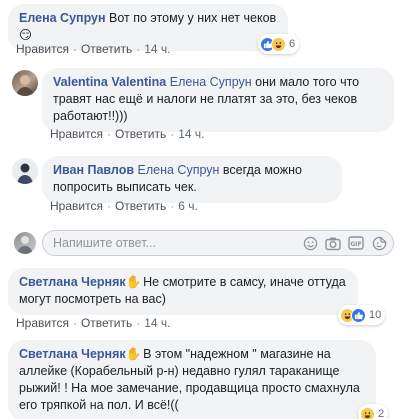  What do you see at coordinates (379, 243) in the screenshot?
I see `sticker-icon` at bounding box center [379, 243].